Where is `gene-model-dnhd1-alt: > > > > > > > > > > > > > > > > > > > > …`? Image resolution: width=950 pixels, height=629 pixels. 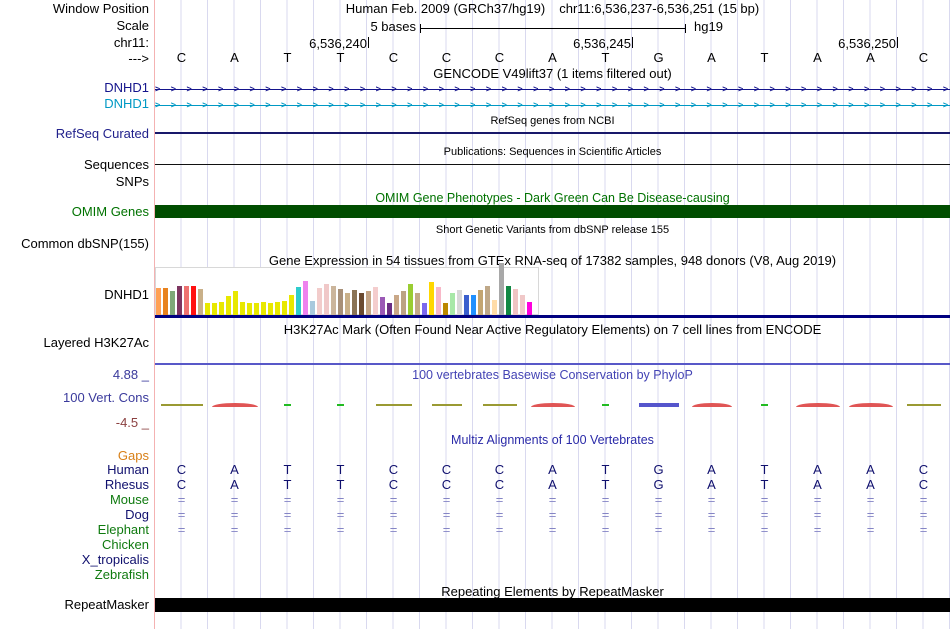 gene-model-dnhd1-alt: > > > > > > > > > > > > > > > > > > > > … is located at coordinates (552, 105).